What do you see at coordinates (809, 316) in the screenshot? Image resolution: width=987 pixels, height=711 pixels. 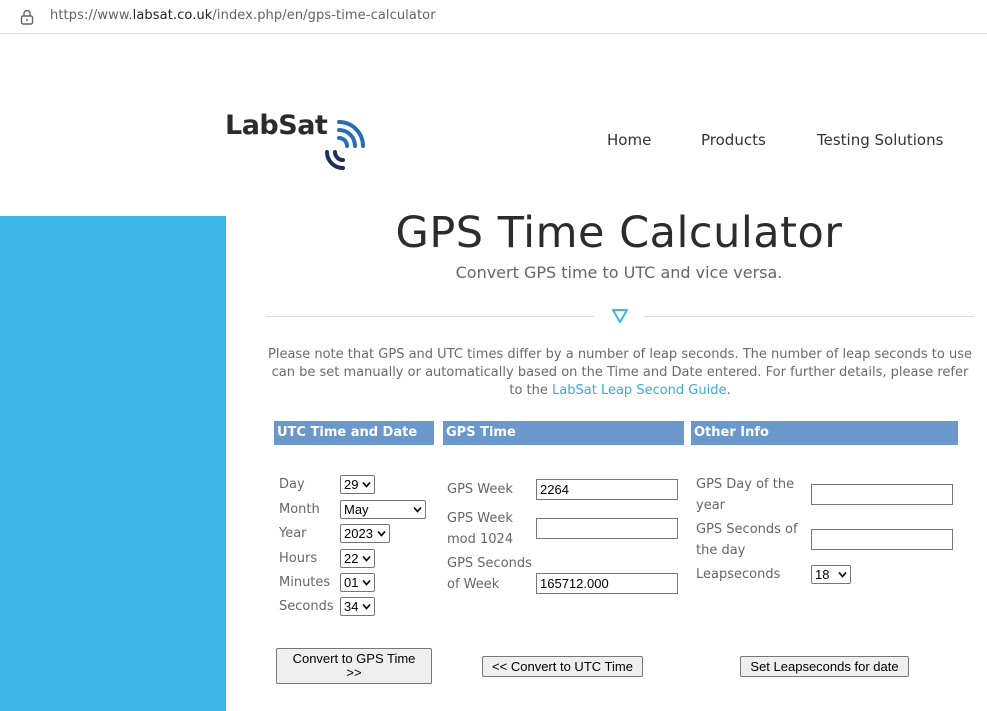 I see `divider-right` at bounding box center [809, 316].